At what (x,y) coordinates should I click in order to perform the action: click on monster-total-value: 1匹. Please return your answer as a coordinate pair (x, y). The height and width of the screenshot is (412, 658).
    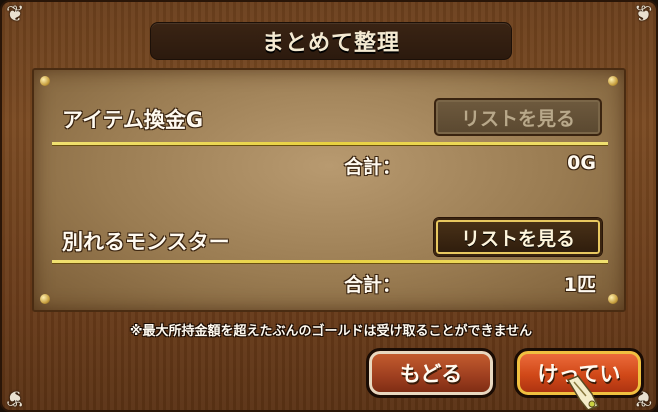
    Looking at the image, I should click on (579, 285).